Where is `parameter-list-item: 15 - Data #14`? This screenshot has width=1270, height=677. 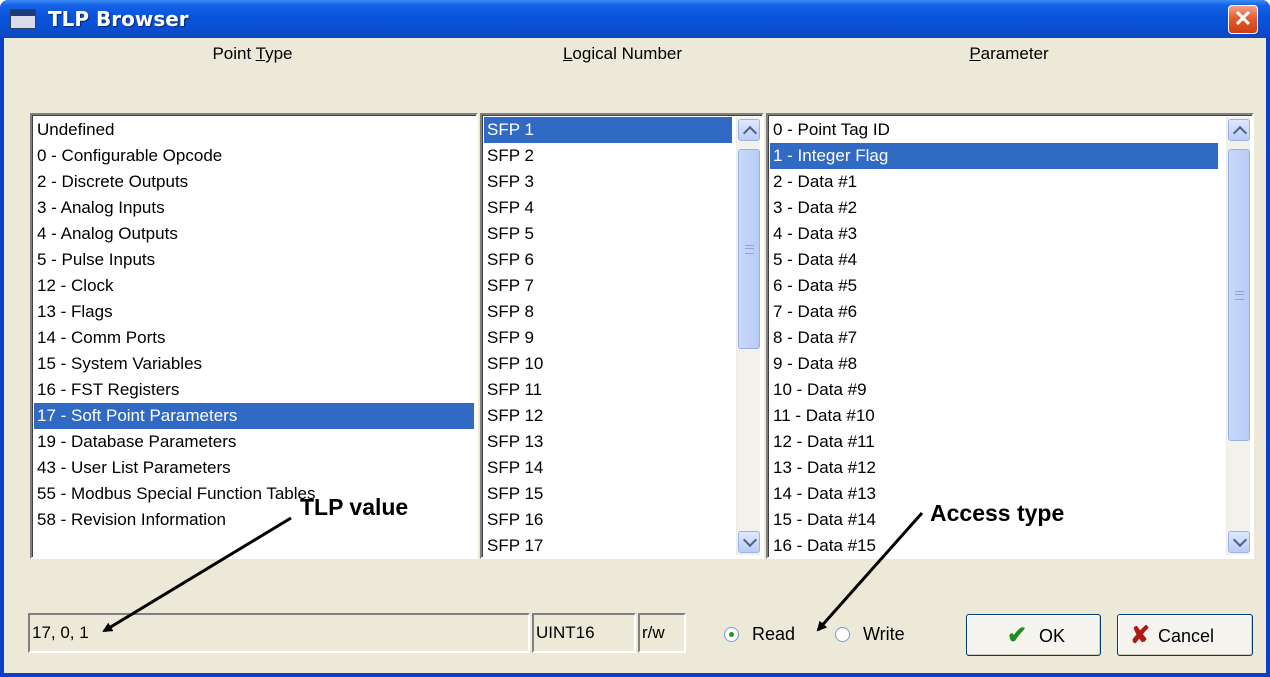
parameter-list-item: 15 - Data #14 is located at coordinates (823, 520).